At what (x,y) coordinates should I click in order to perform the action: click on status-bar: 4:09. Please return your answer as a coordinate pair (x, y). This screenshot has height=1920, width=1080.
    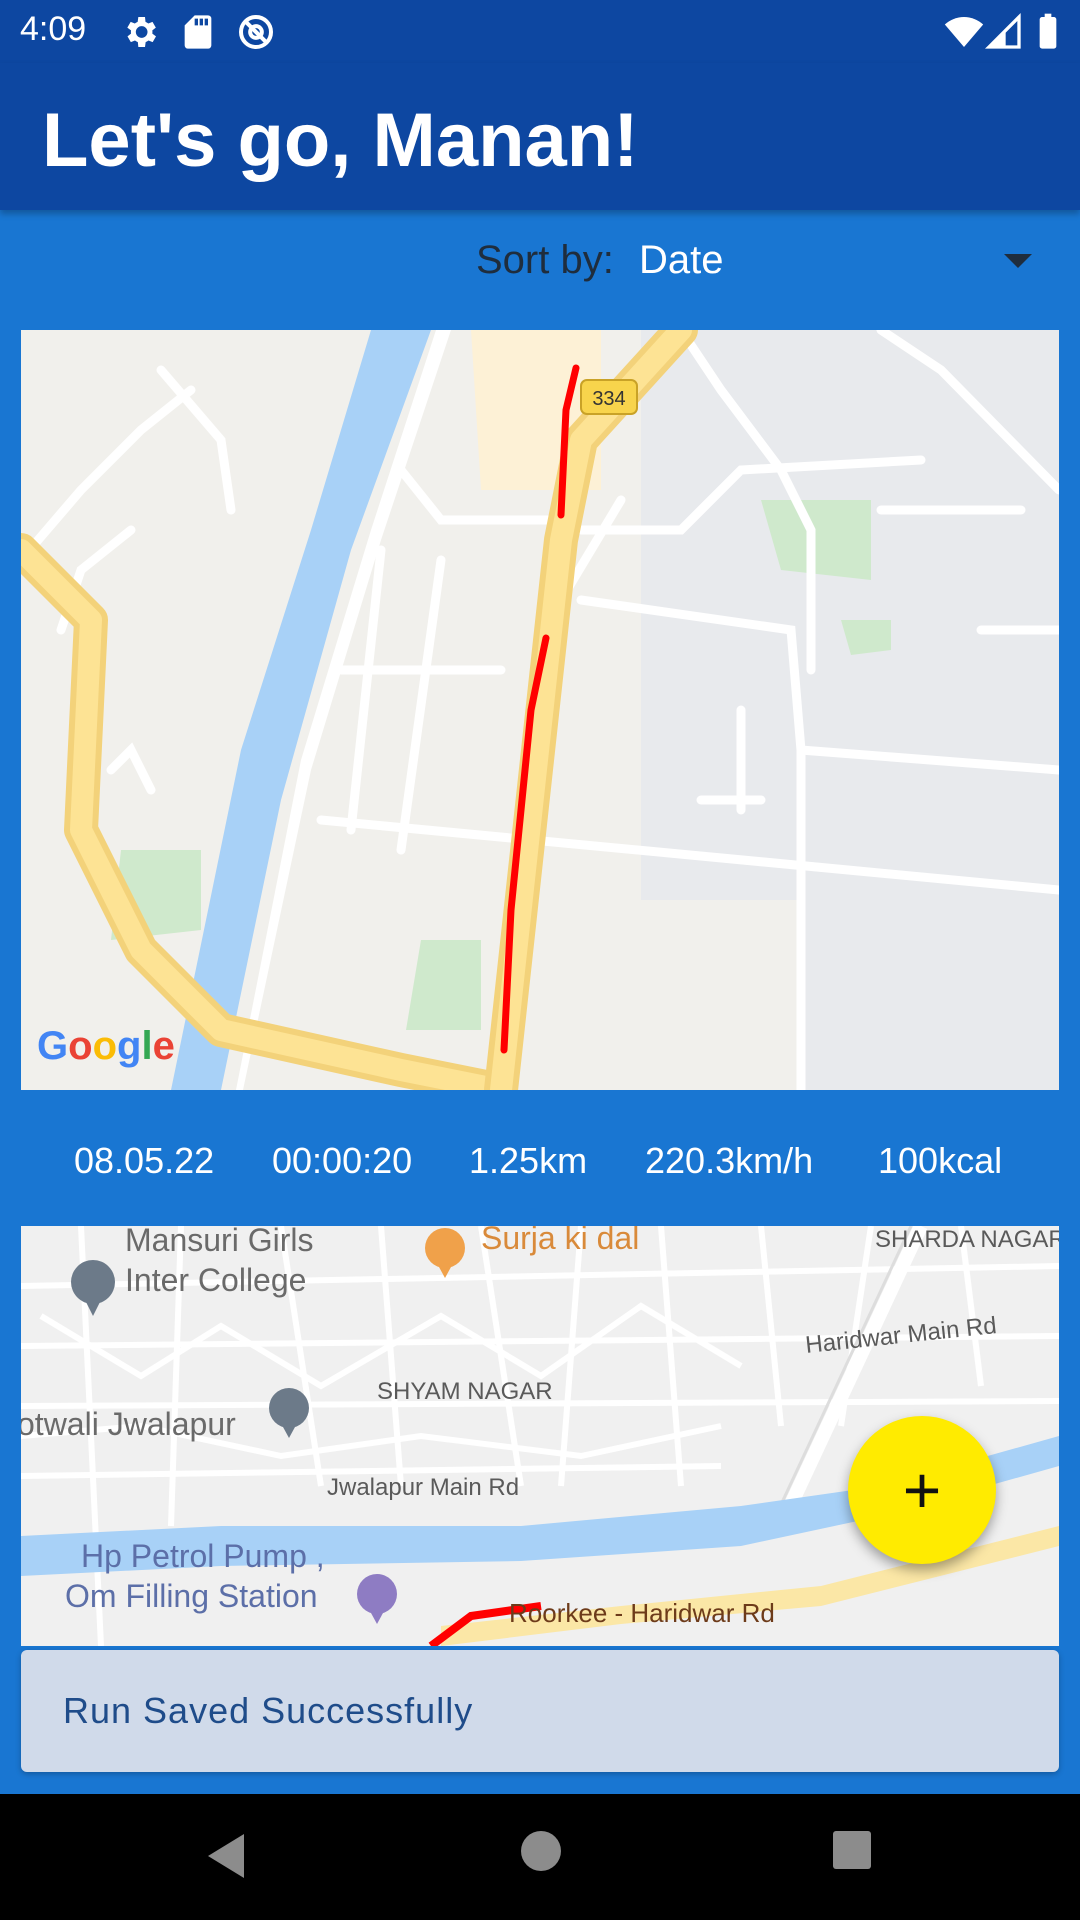
    Looking at the image, I should click on (540, 31).